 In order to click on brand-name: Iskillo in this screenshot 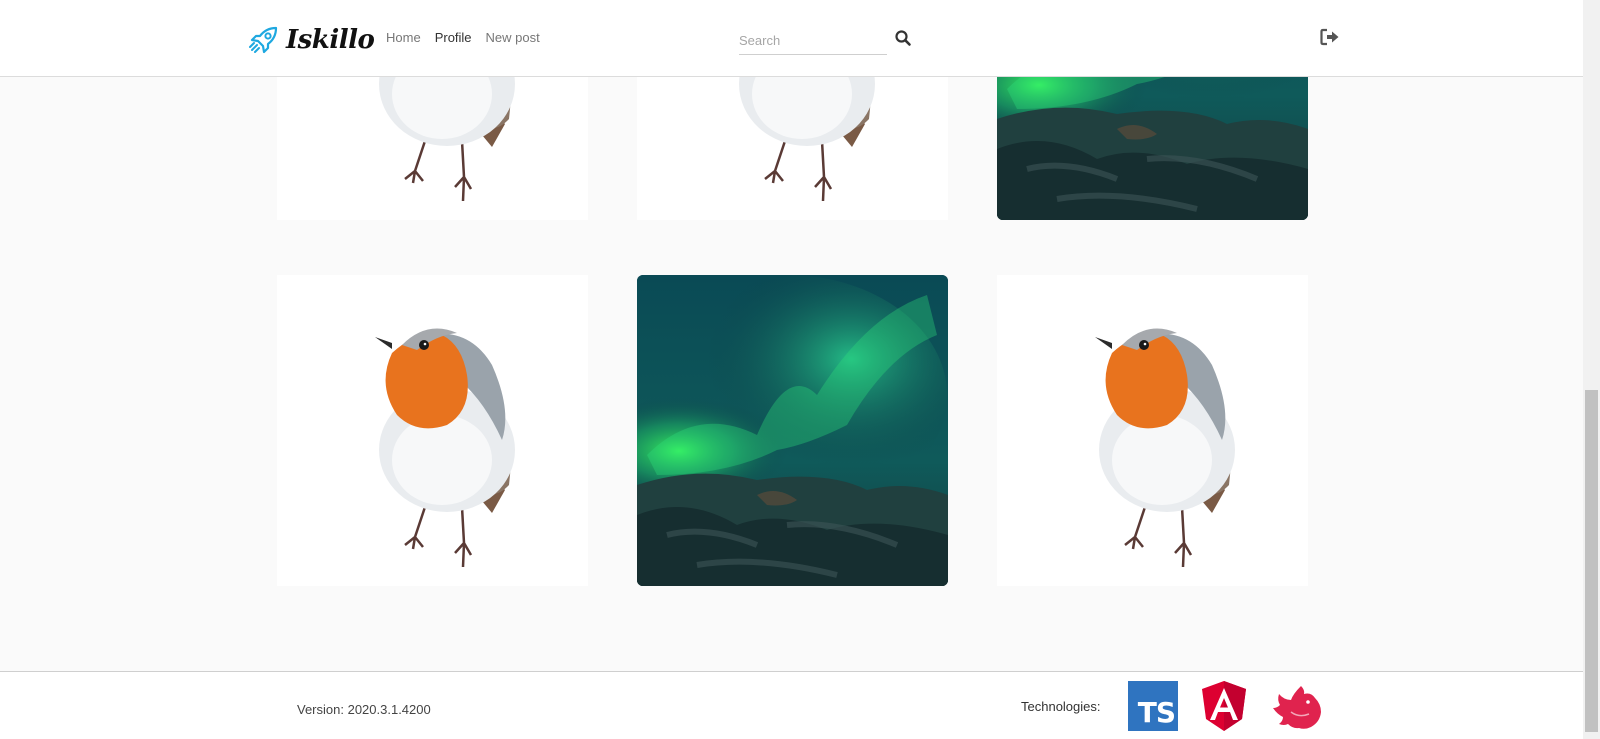, I will do `click(330, 40)`.